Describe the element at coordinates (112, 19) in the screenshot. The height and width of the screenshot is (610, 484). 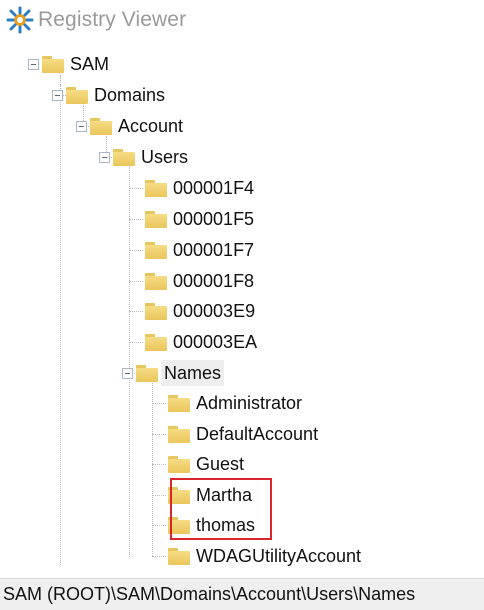
I see `window-title: Registry Viewer` at that location.